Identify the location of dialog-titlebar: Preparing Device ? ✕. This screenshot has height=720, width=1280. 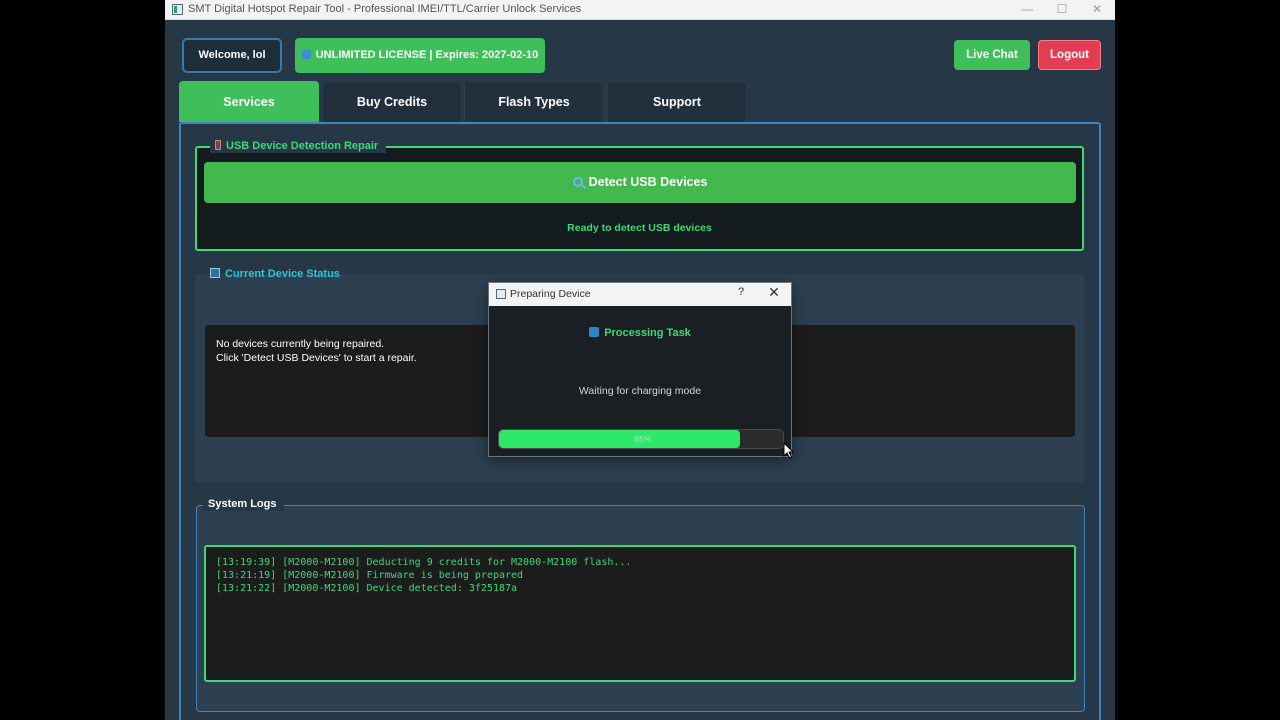
(640, 294).